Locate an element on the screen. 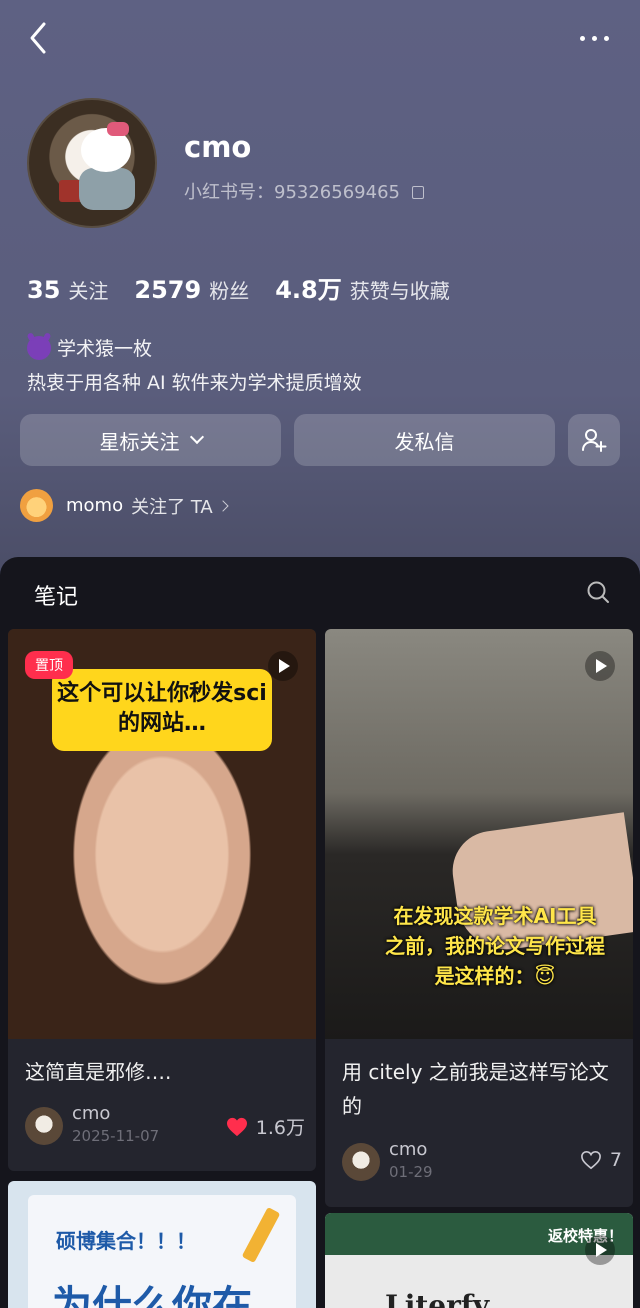  like-count: 1.6万 is located at coordinates (280, 1128).